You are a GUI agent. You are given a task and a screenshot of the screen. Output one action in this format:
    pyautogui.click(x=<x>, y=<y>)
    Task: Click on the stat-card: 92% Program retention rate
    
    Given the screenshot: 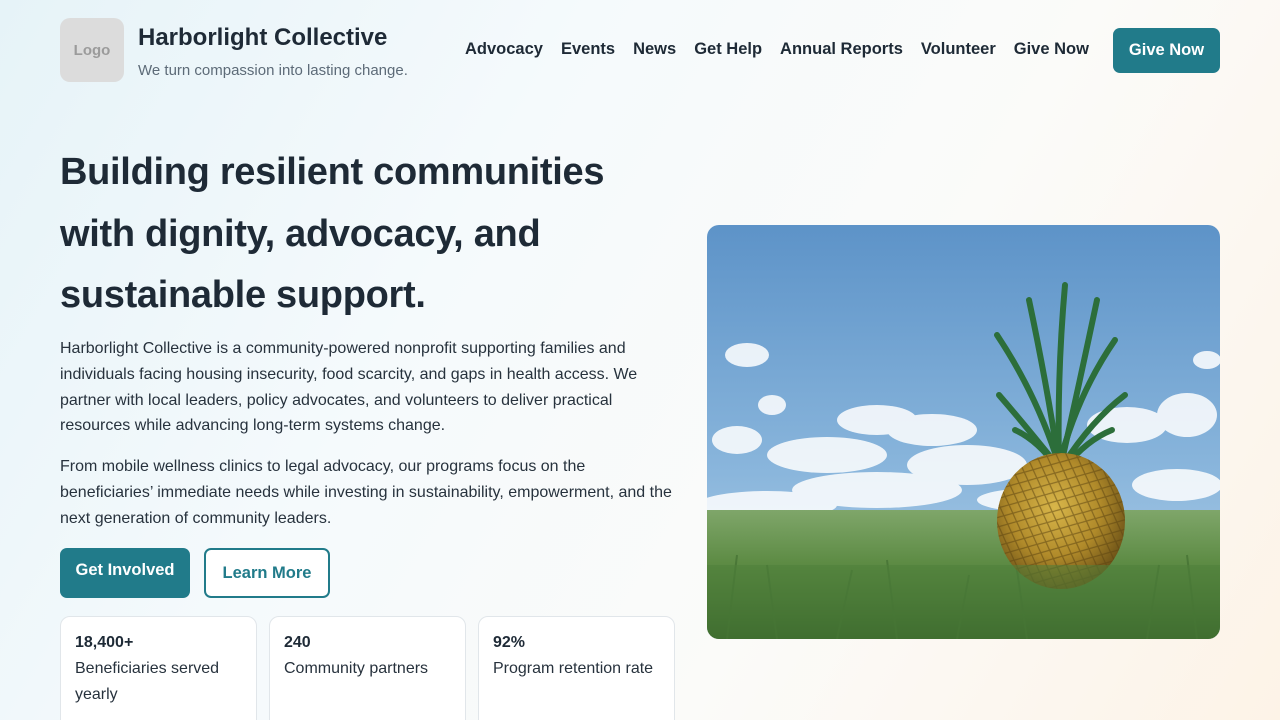 What is the action you would take?
    pyautogui.click(x=576, y=668)
    